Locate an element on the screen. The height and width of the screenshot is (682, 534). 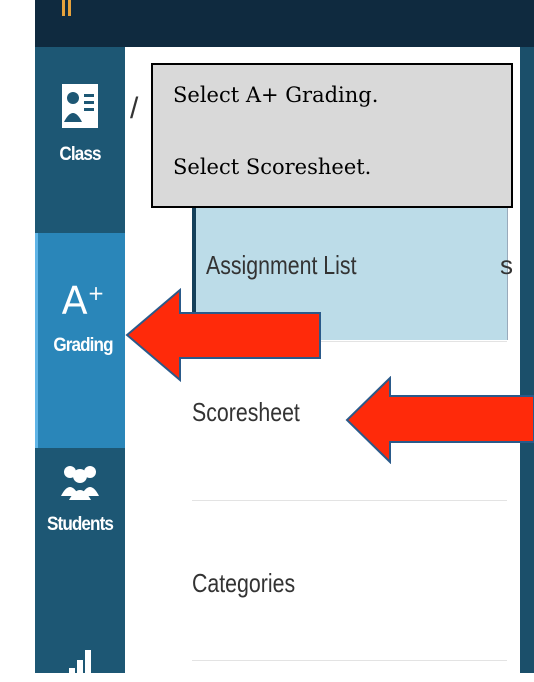
content-edge is located at coordinates (527, 360).